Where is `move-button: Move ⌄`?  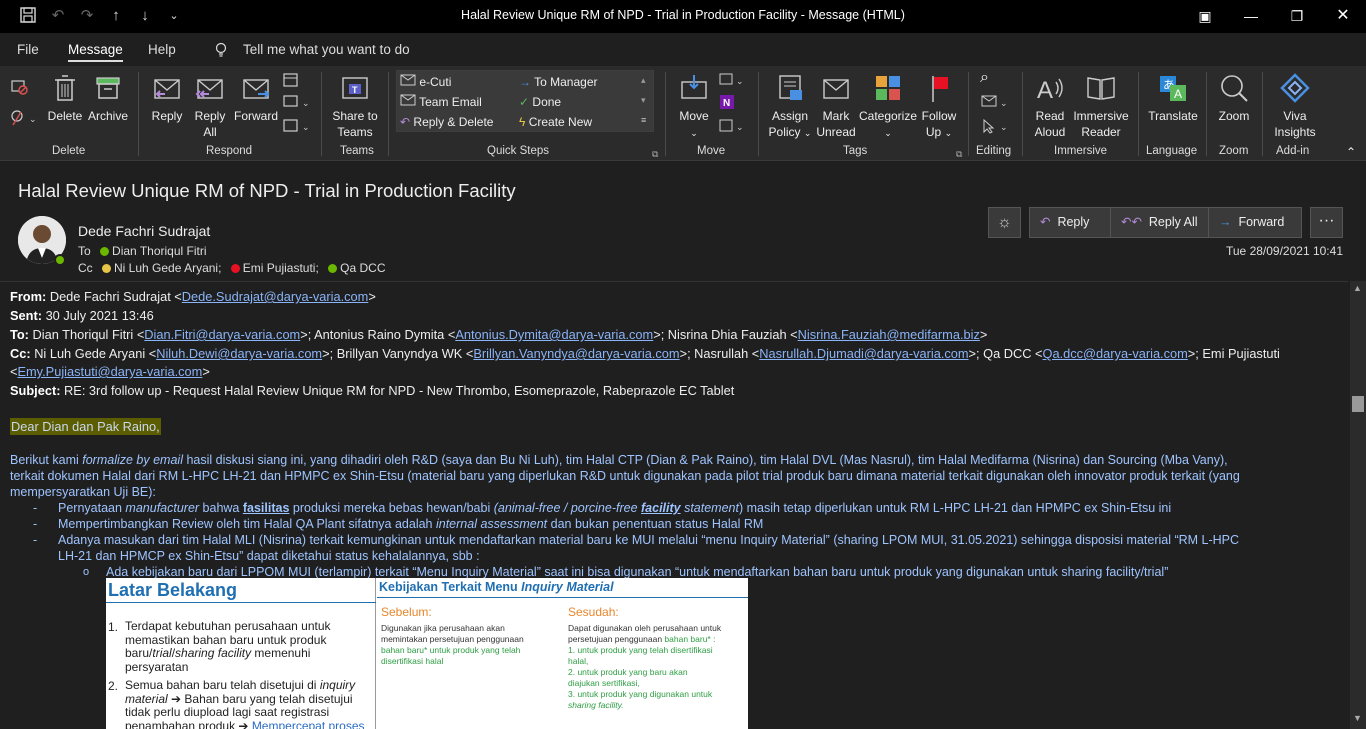 move-button: Move ⌄ is located at coordinates (694, 106).